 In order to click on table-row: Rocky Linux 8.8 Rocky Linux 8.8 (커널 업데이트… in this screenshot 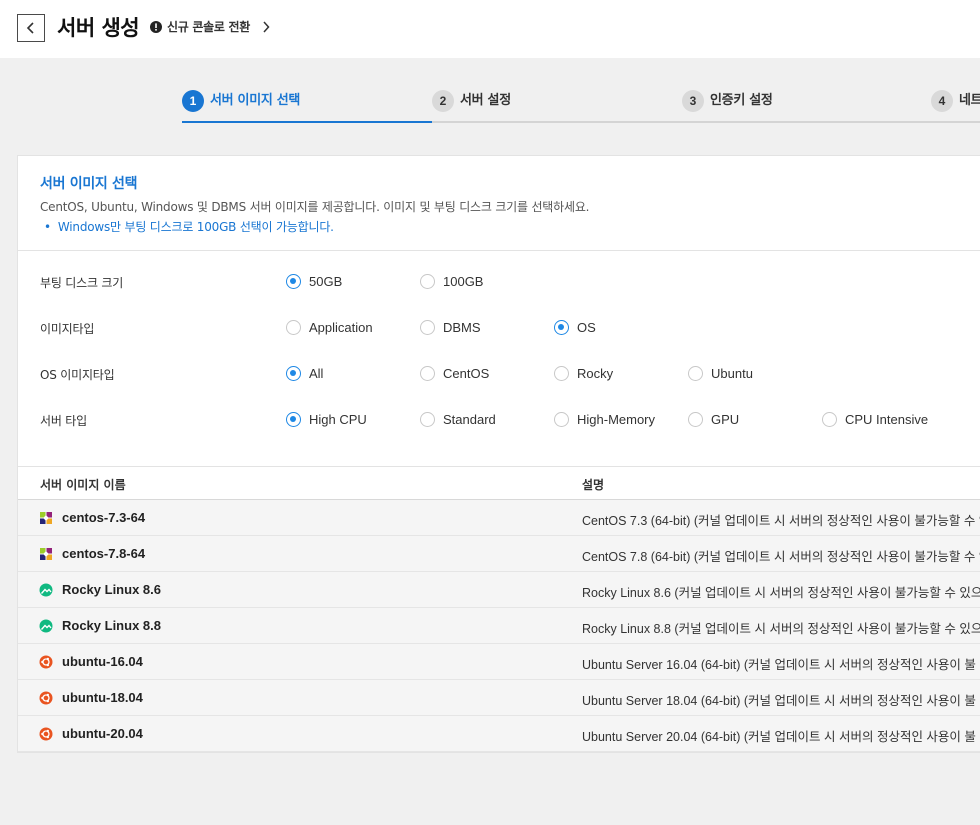, I will do `click(499, 626)`.